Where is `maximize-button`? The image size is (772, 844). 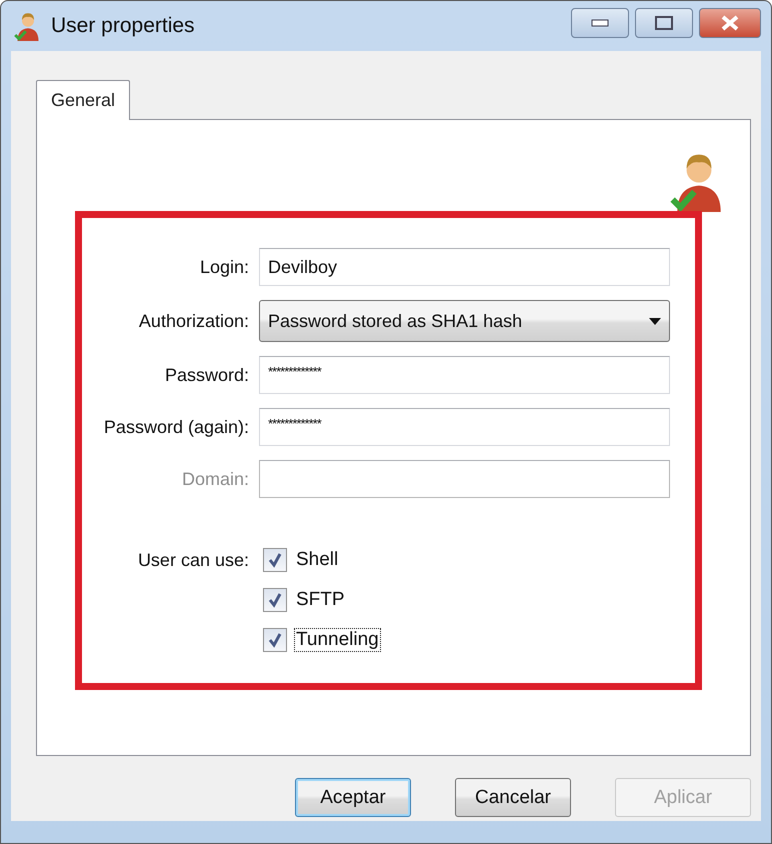 maximize-button is located at coordinates (664, 23).